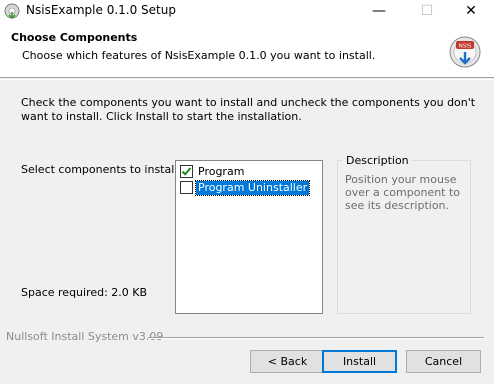 Image resolution: width=494 pixels, height=384 pixels. I want to click on page-title: Choose Components, so click(74, 37).